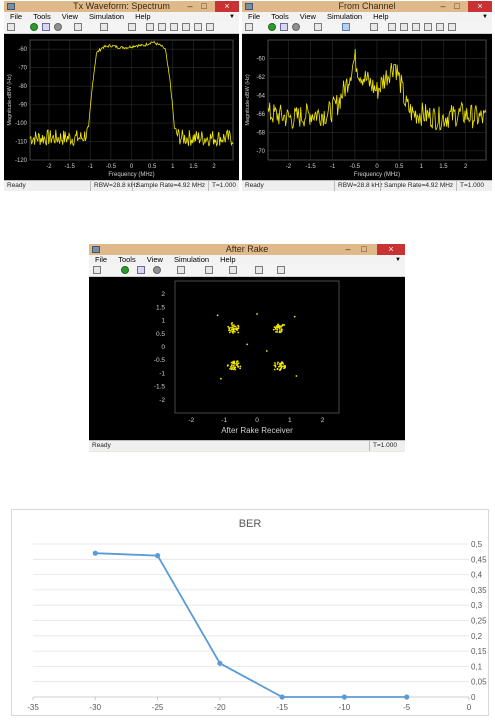 The height and width of the screenshot is (721, 495). What do you see at coordinates (473, 697) in the screenshot?
I see `y-tick-label: 0` at bounding box center [473, 697].